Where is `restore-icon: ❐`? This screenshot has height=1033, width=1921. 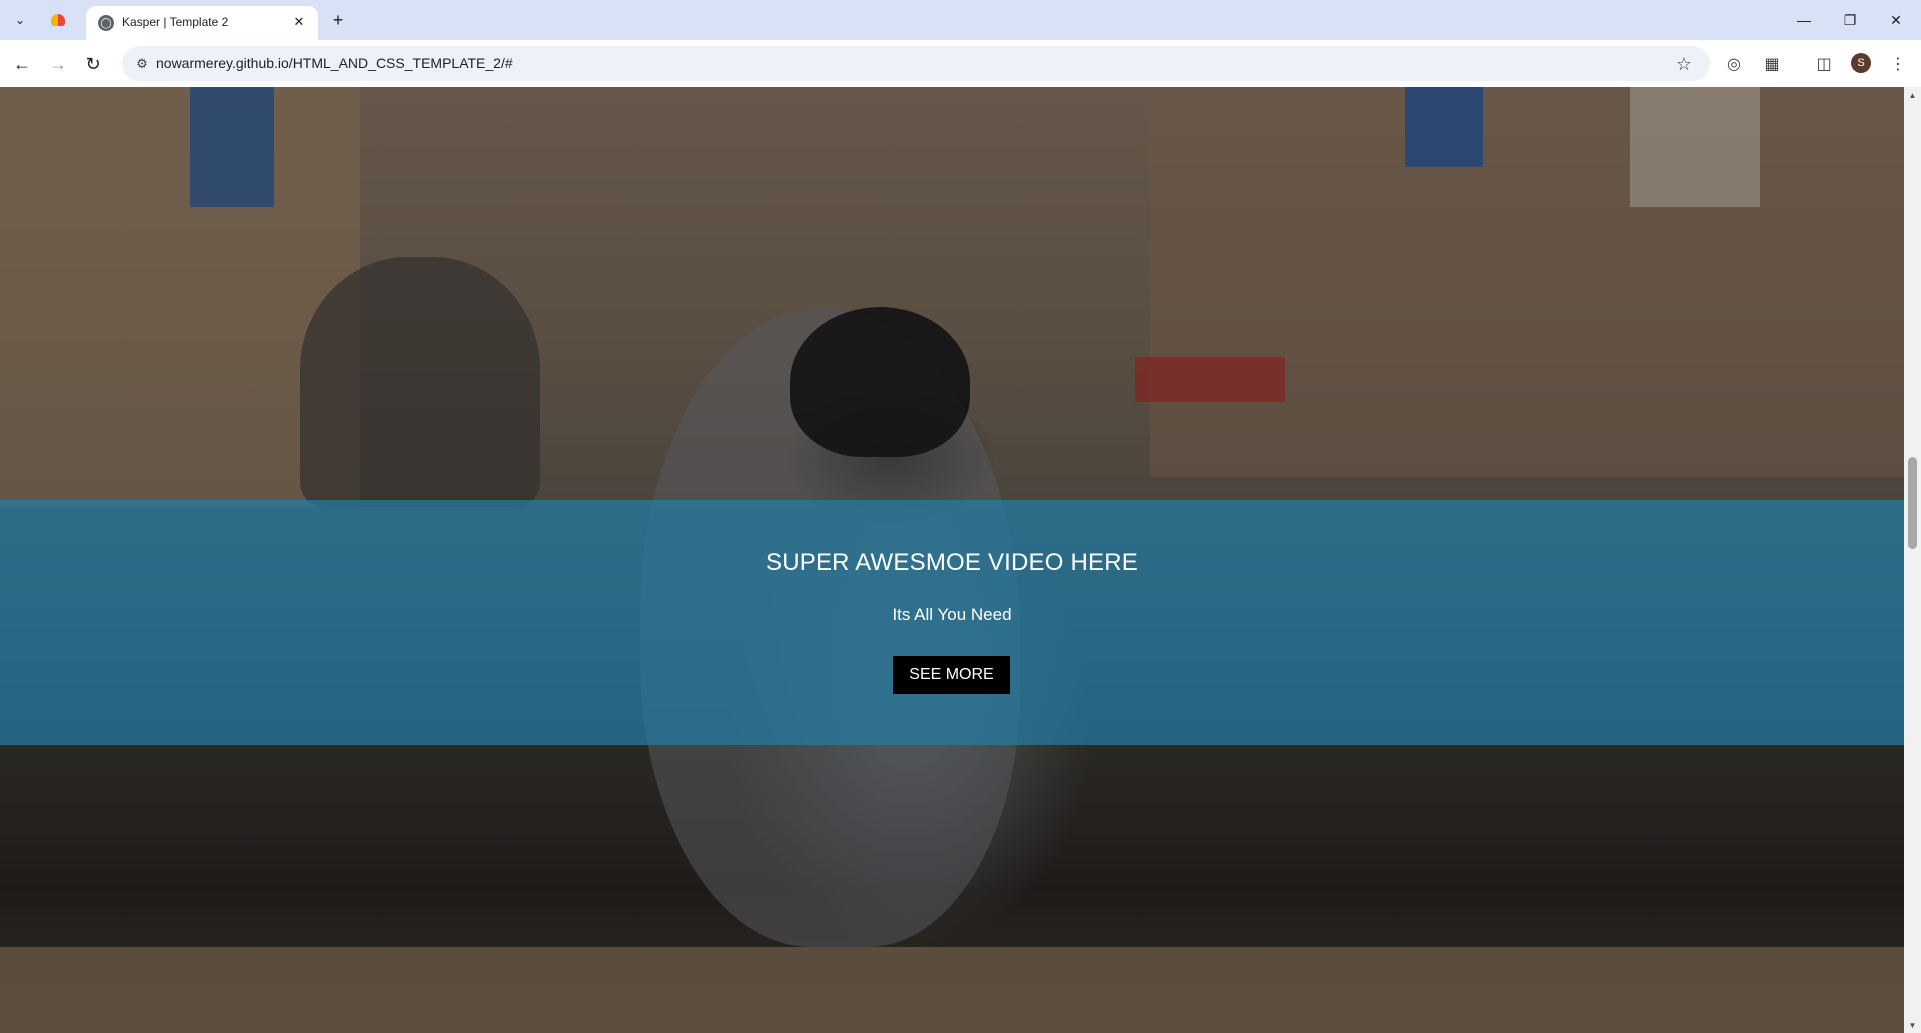
restore-icon: ❐ is located at coordinates (1850, 20).